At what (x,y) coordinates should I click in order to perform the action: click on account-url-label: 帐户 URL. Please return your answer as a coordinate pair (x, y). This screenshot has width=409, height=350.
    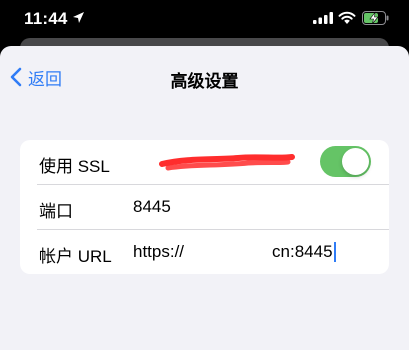
    Looking at the image, I should click on (75, 256).